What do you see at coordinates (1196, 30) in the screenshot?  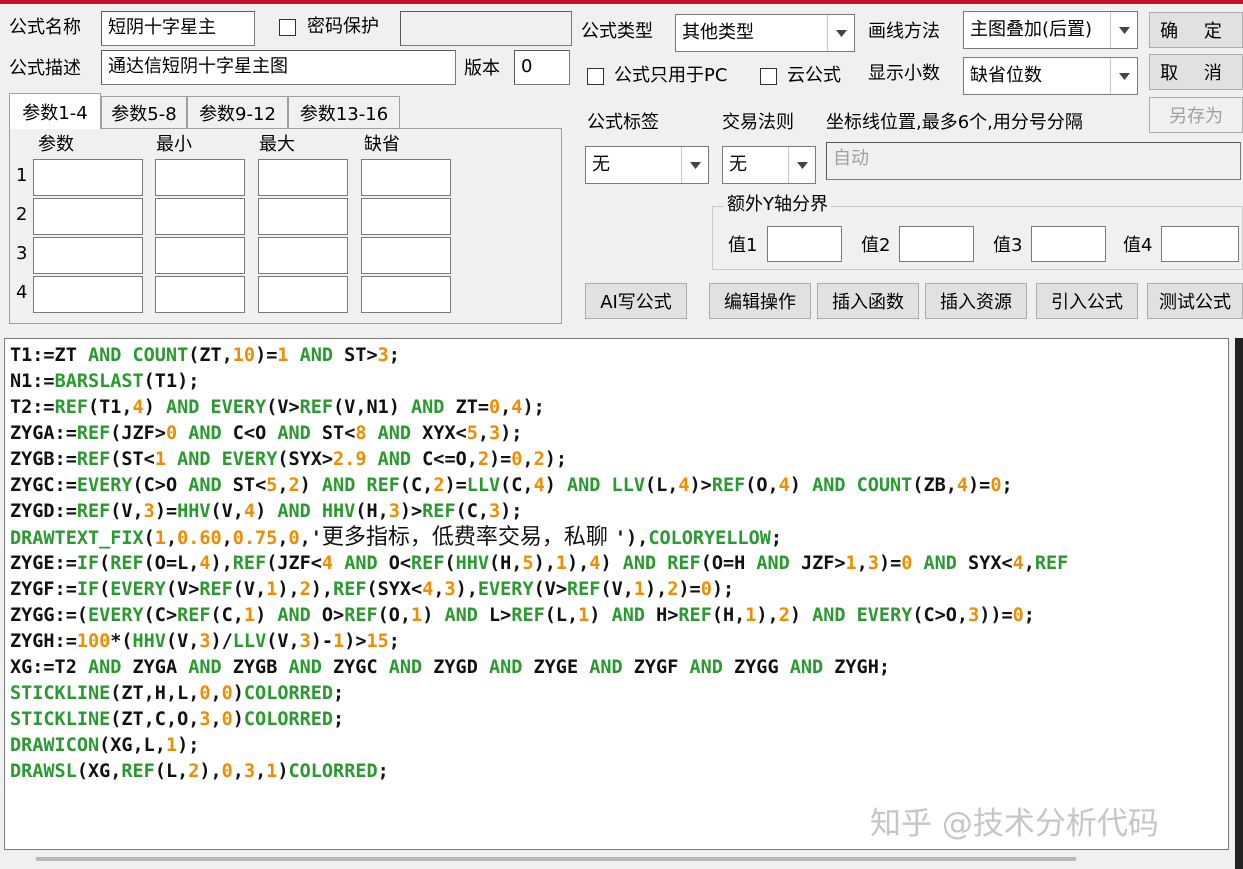 I see `ok-button: 确 定` at bounding box center [1196, 30].